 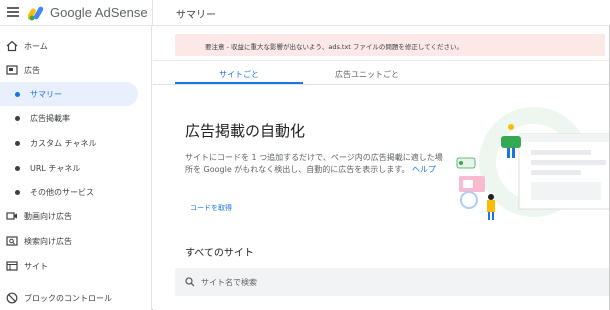 I want to click on tab-divider, so click(x=381, y=84).